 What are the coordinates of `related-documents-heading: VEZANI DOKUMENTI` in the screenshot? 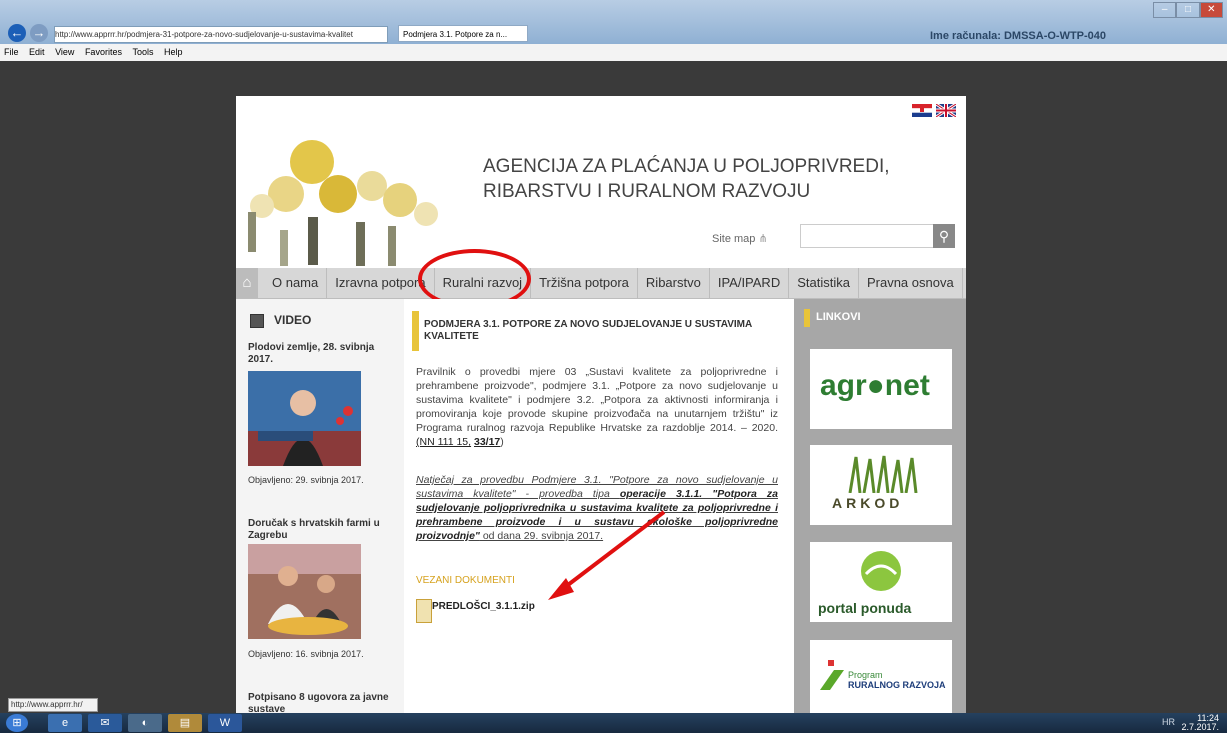 It's located at (465, 580).